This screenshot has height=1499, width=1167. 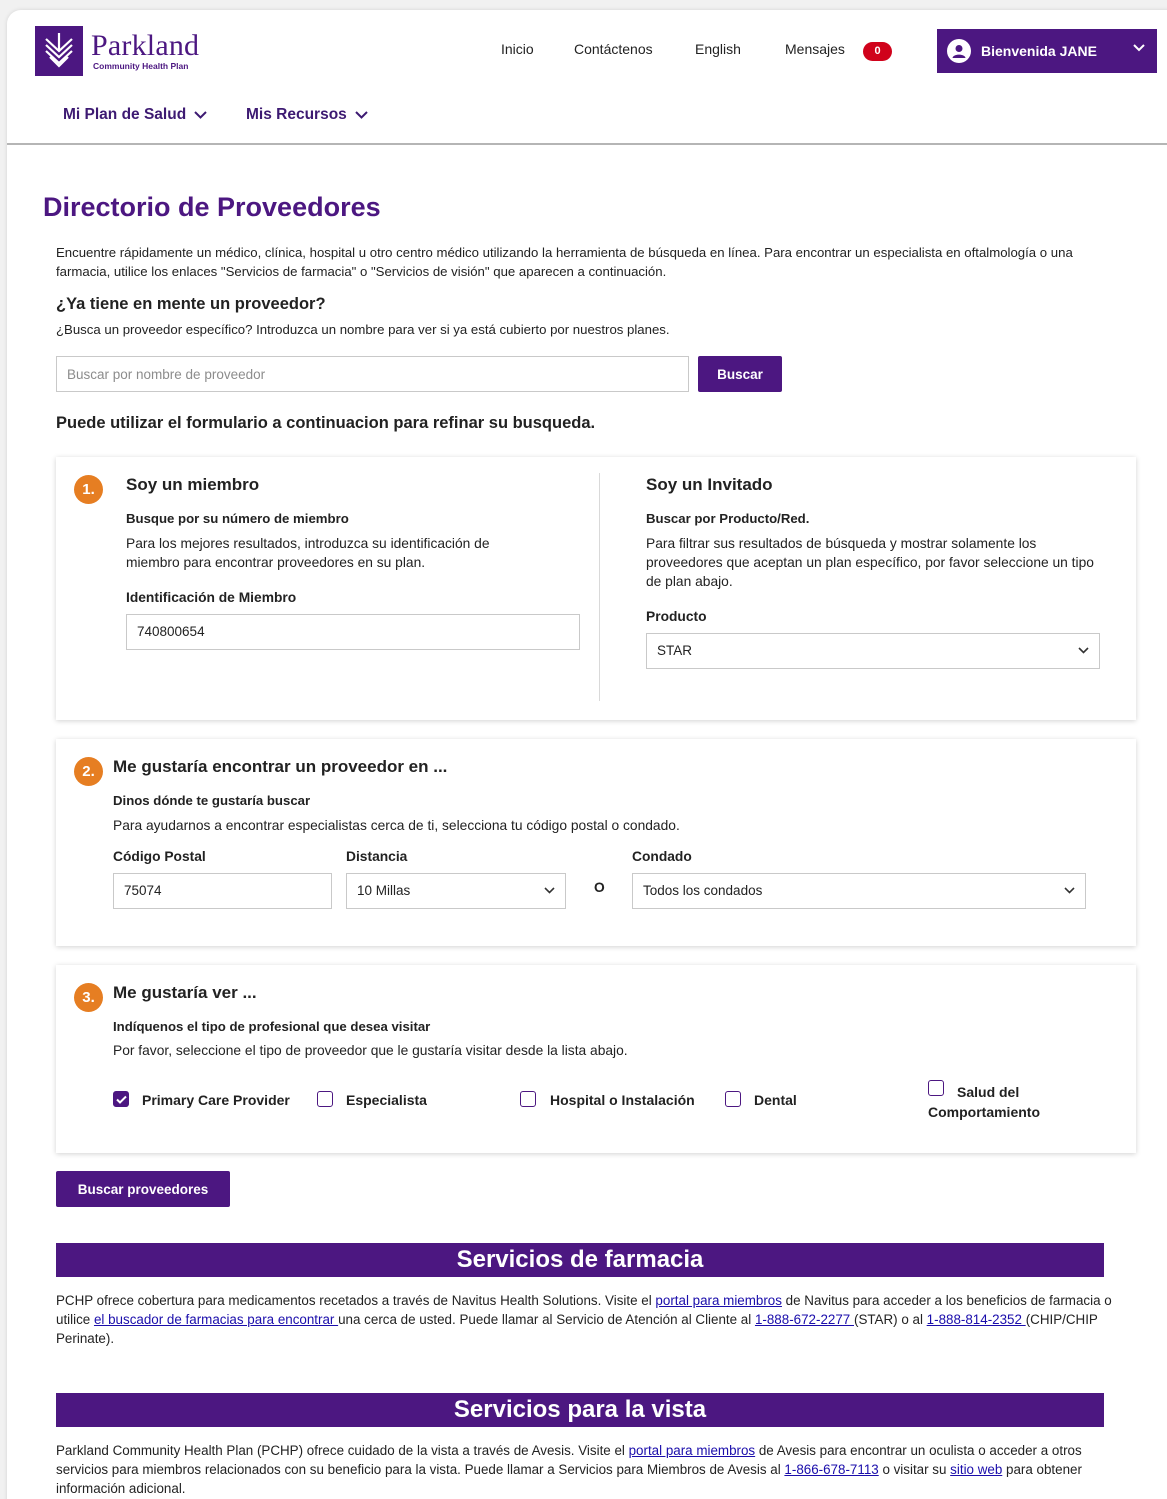 I want to click on menu-my-health-plan: Mi Plan de Salud, so click(x=135, y=115).